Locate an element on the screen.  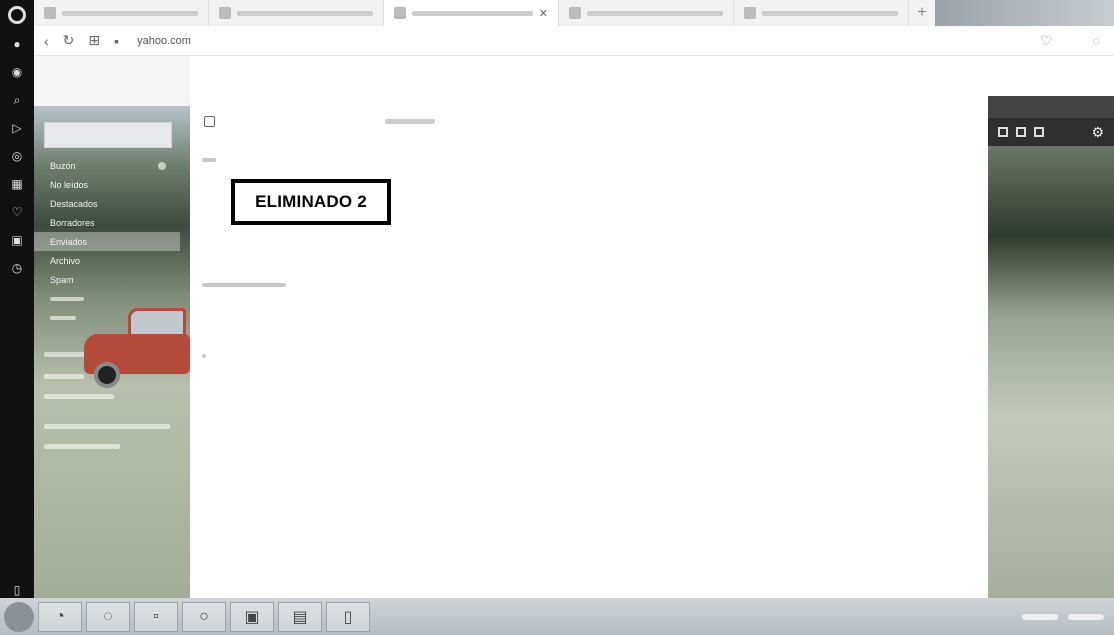
notepad-icon is located at coordinates (1039, 132).